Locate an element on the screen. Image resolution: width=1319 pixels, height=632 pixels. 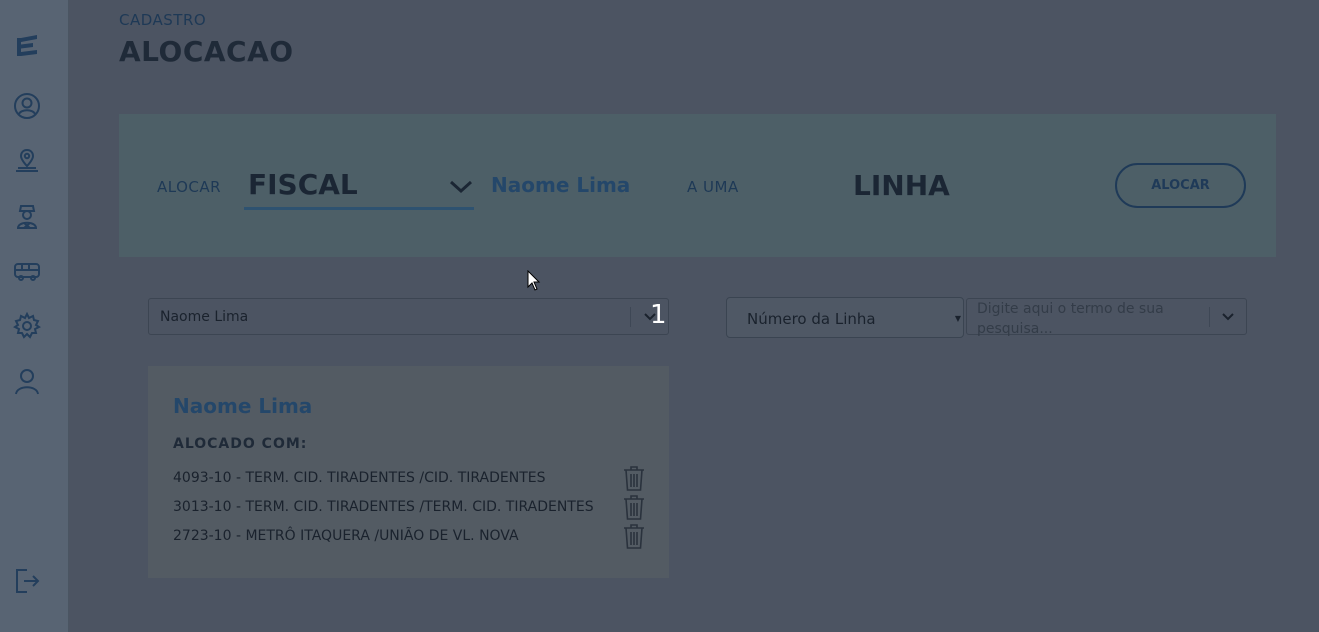
person-select: Naome Lima is located at coordinates (408, 316).